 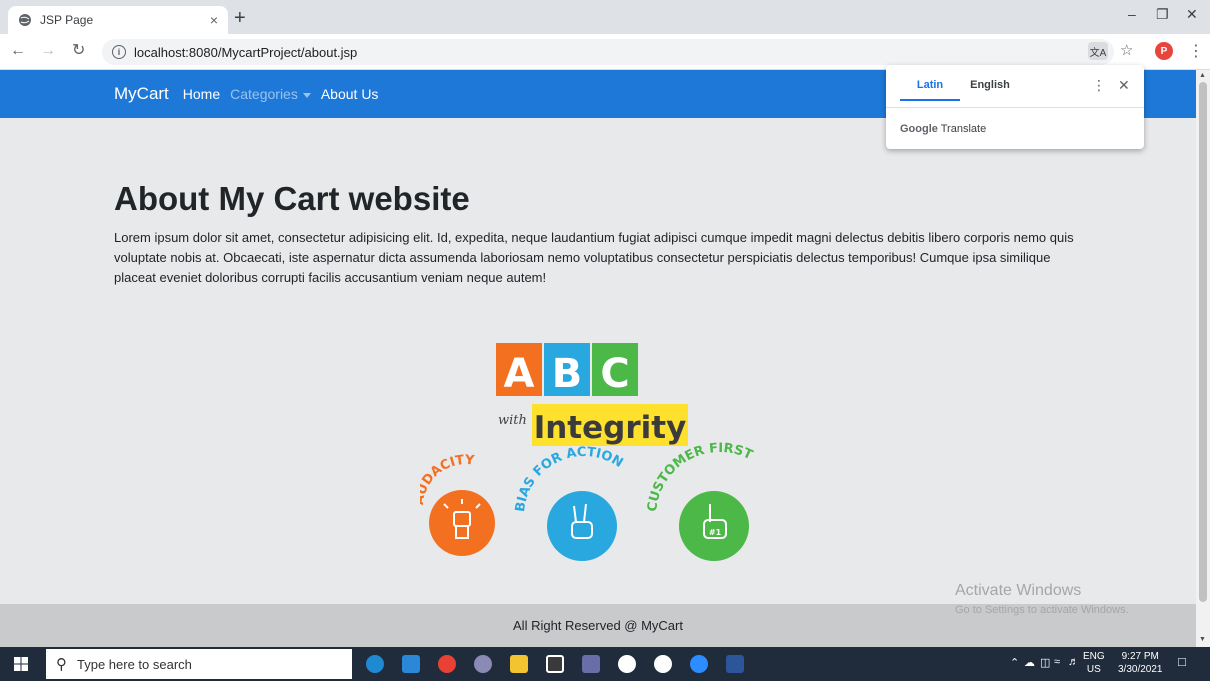 What do you see at coordinates (118, 20) in the screenshot?
I see `browser-tab: JSP Page ×` at bounding box center [118, 20].